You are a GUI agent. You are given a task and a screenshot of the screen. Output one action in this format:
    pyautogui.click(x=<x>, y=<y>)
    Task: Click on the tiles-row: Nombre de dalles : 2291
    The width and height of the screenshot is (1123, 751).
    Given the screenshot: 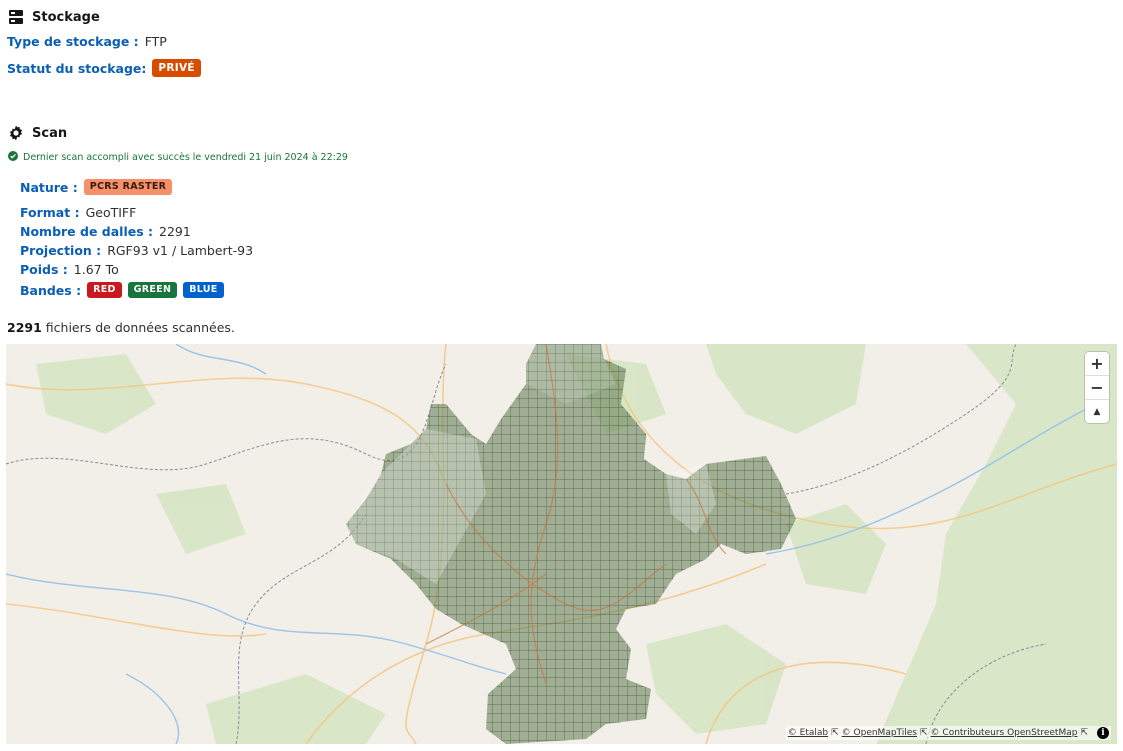 What is the action you would take?
    pyautogui.click(x=105, y=231)
    